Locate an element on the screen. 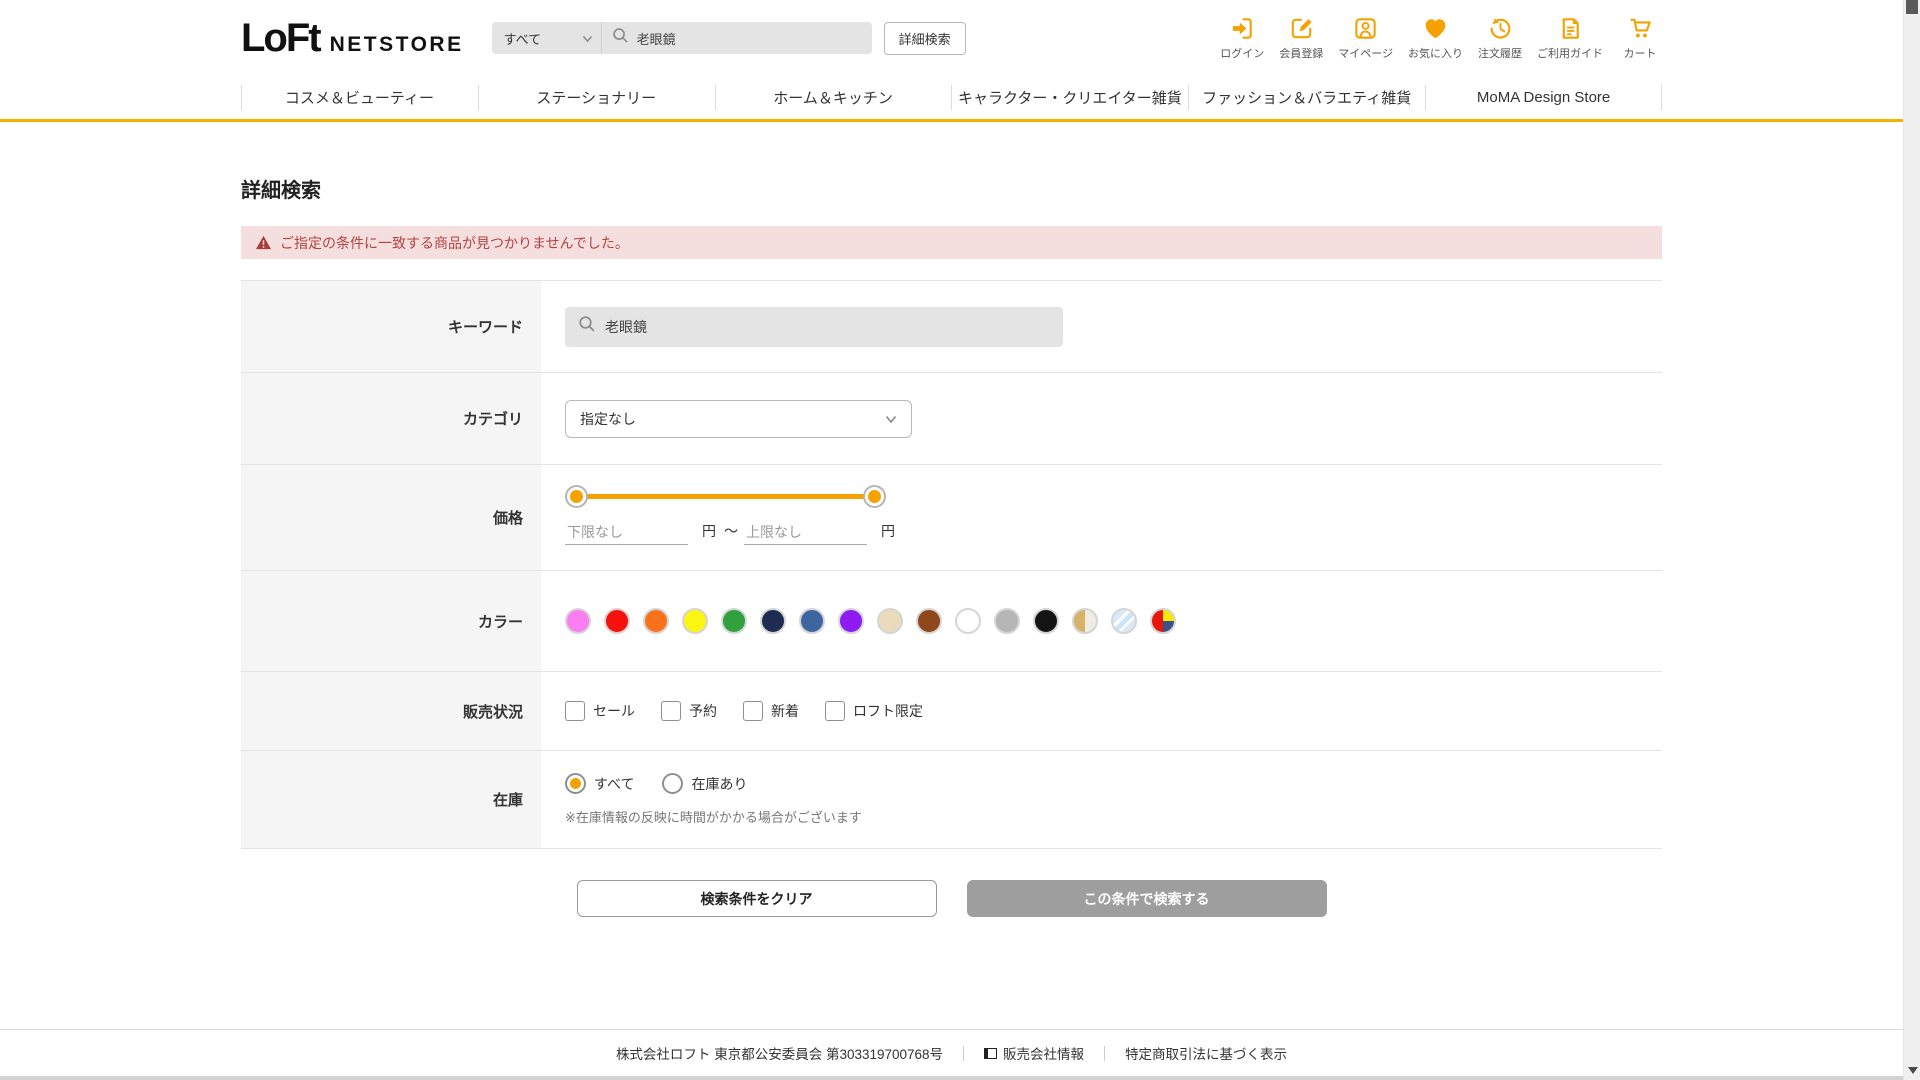  nav-item-stationery: ステーショナリー is located at coordinates (596, 97).